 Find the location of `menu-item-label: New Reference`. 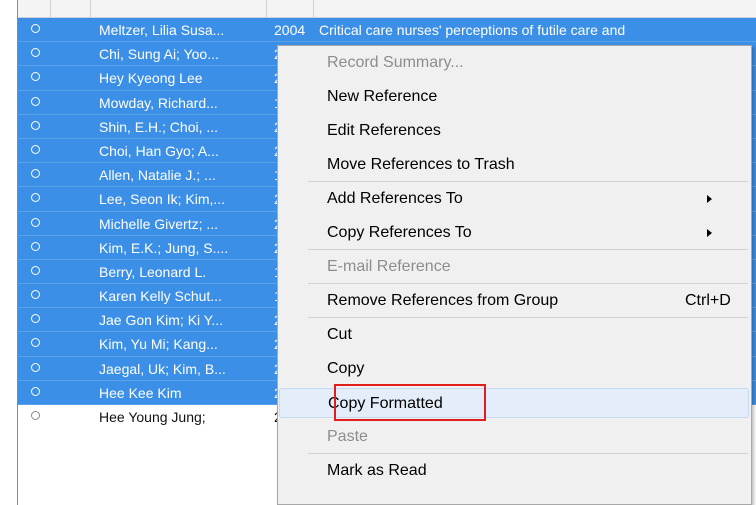

menu-item-label: New Reference is located at coordinates (382, 96).